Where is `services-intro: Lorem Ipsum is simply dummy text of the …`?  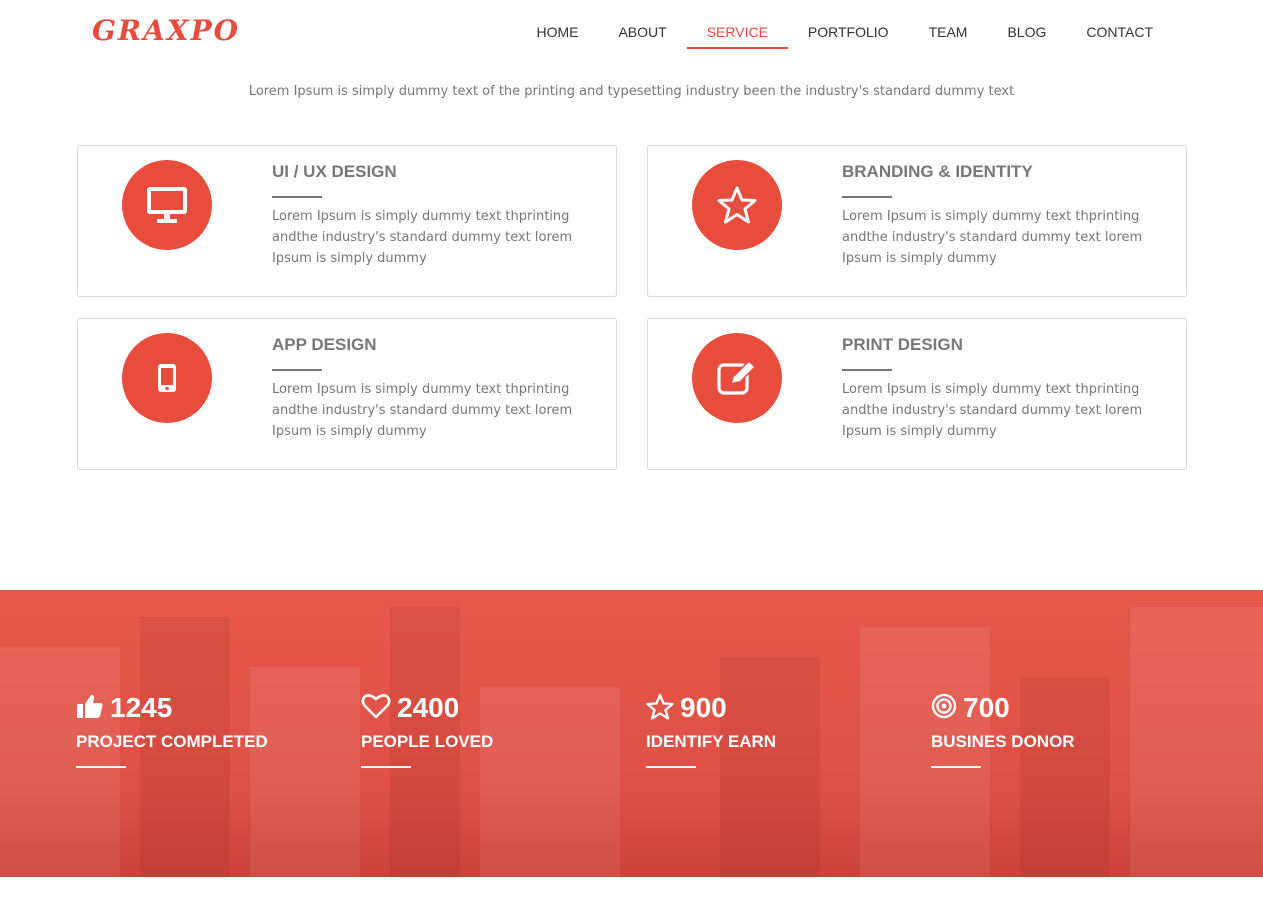 services-intro: Lorem Ipsum is simply dummy text of the … is located at coordinates (631, 91).